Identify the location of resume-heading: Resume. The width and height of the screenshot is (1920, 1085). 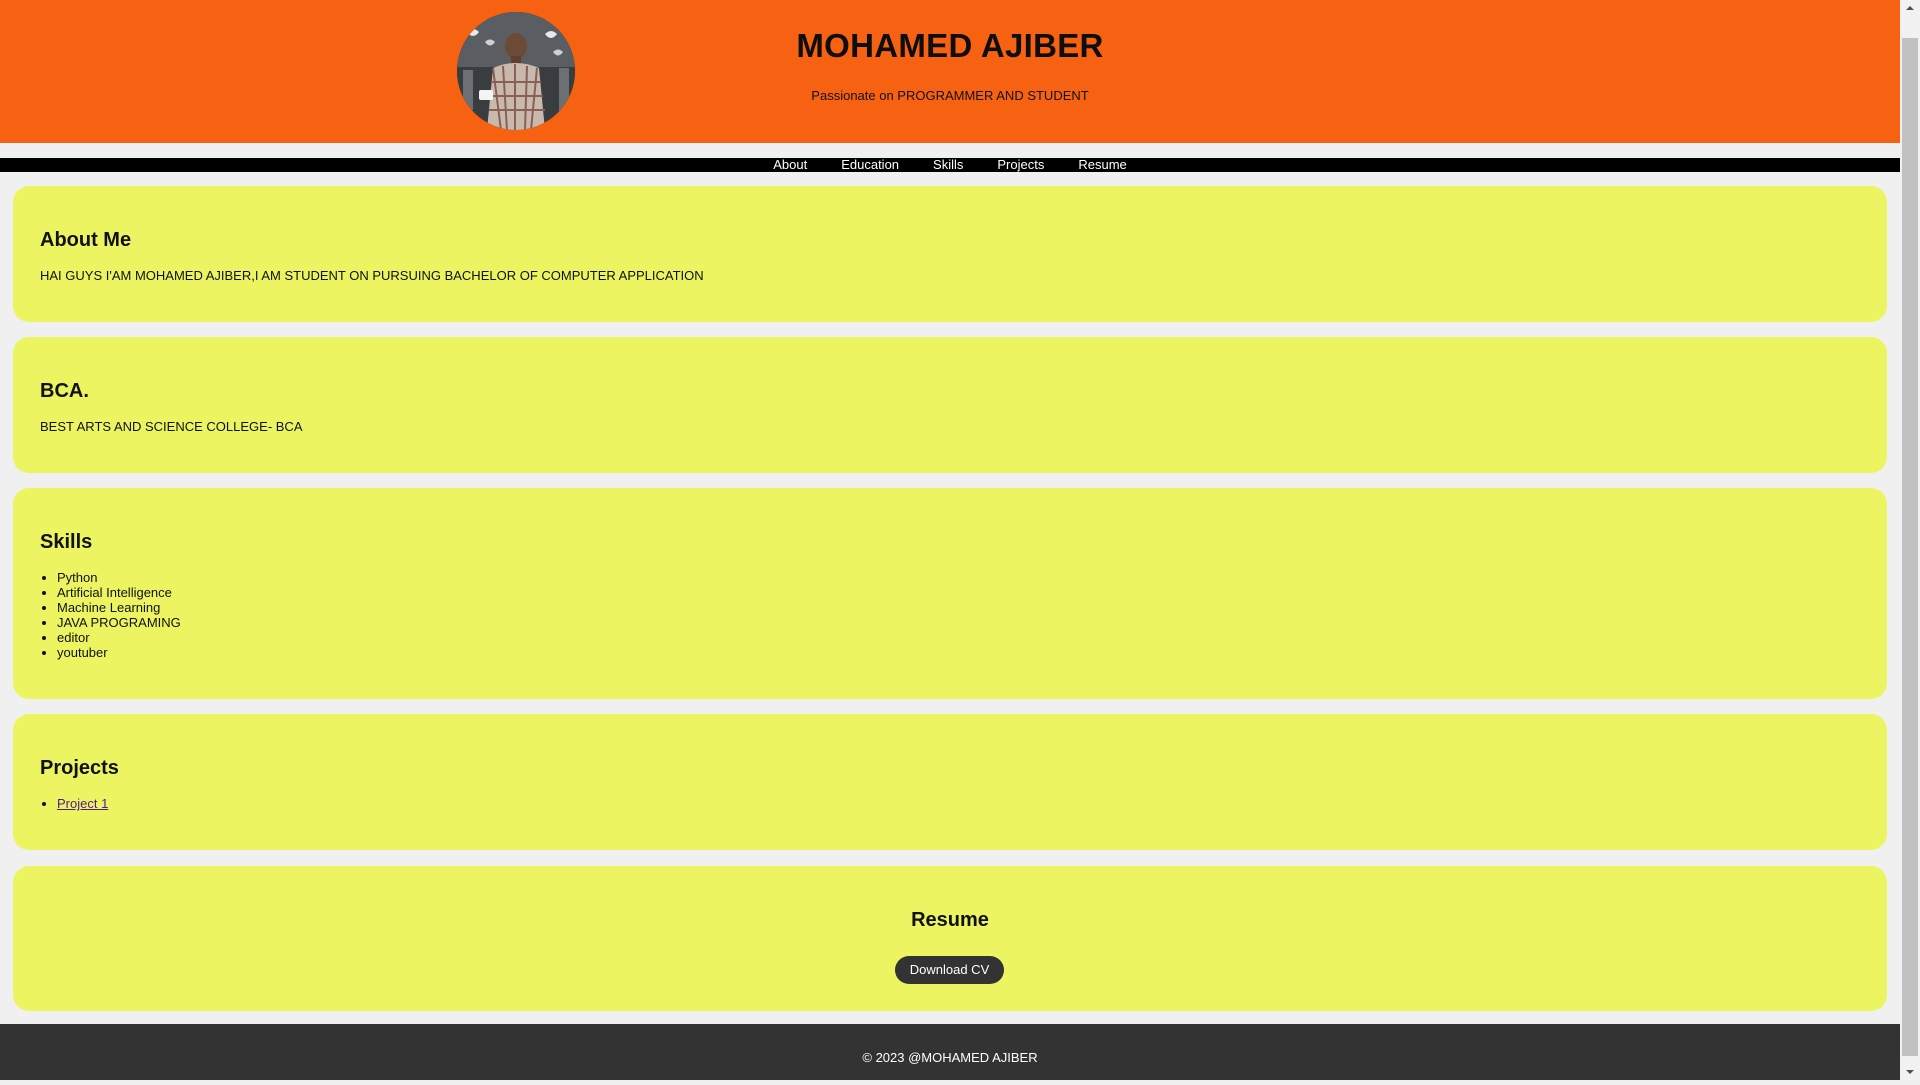
(950, 920).